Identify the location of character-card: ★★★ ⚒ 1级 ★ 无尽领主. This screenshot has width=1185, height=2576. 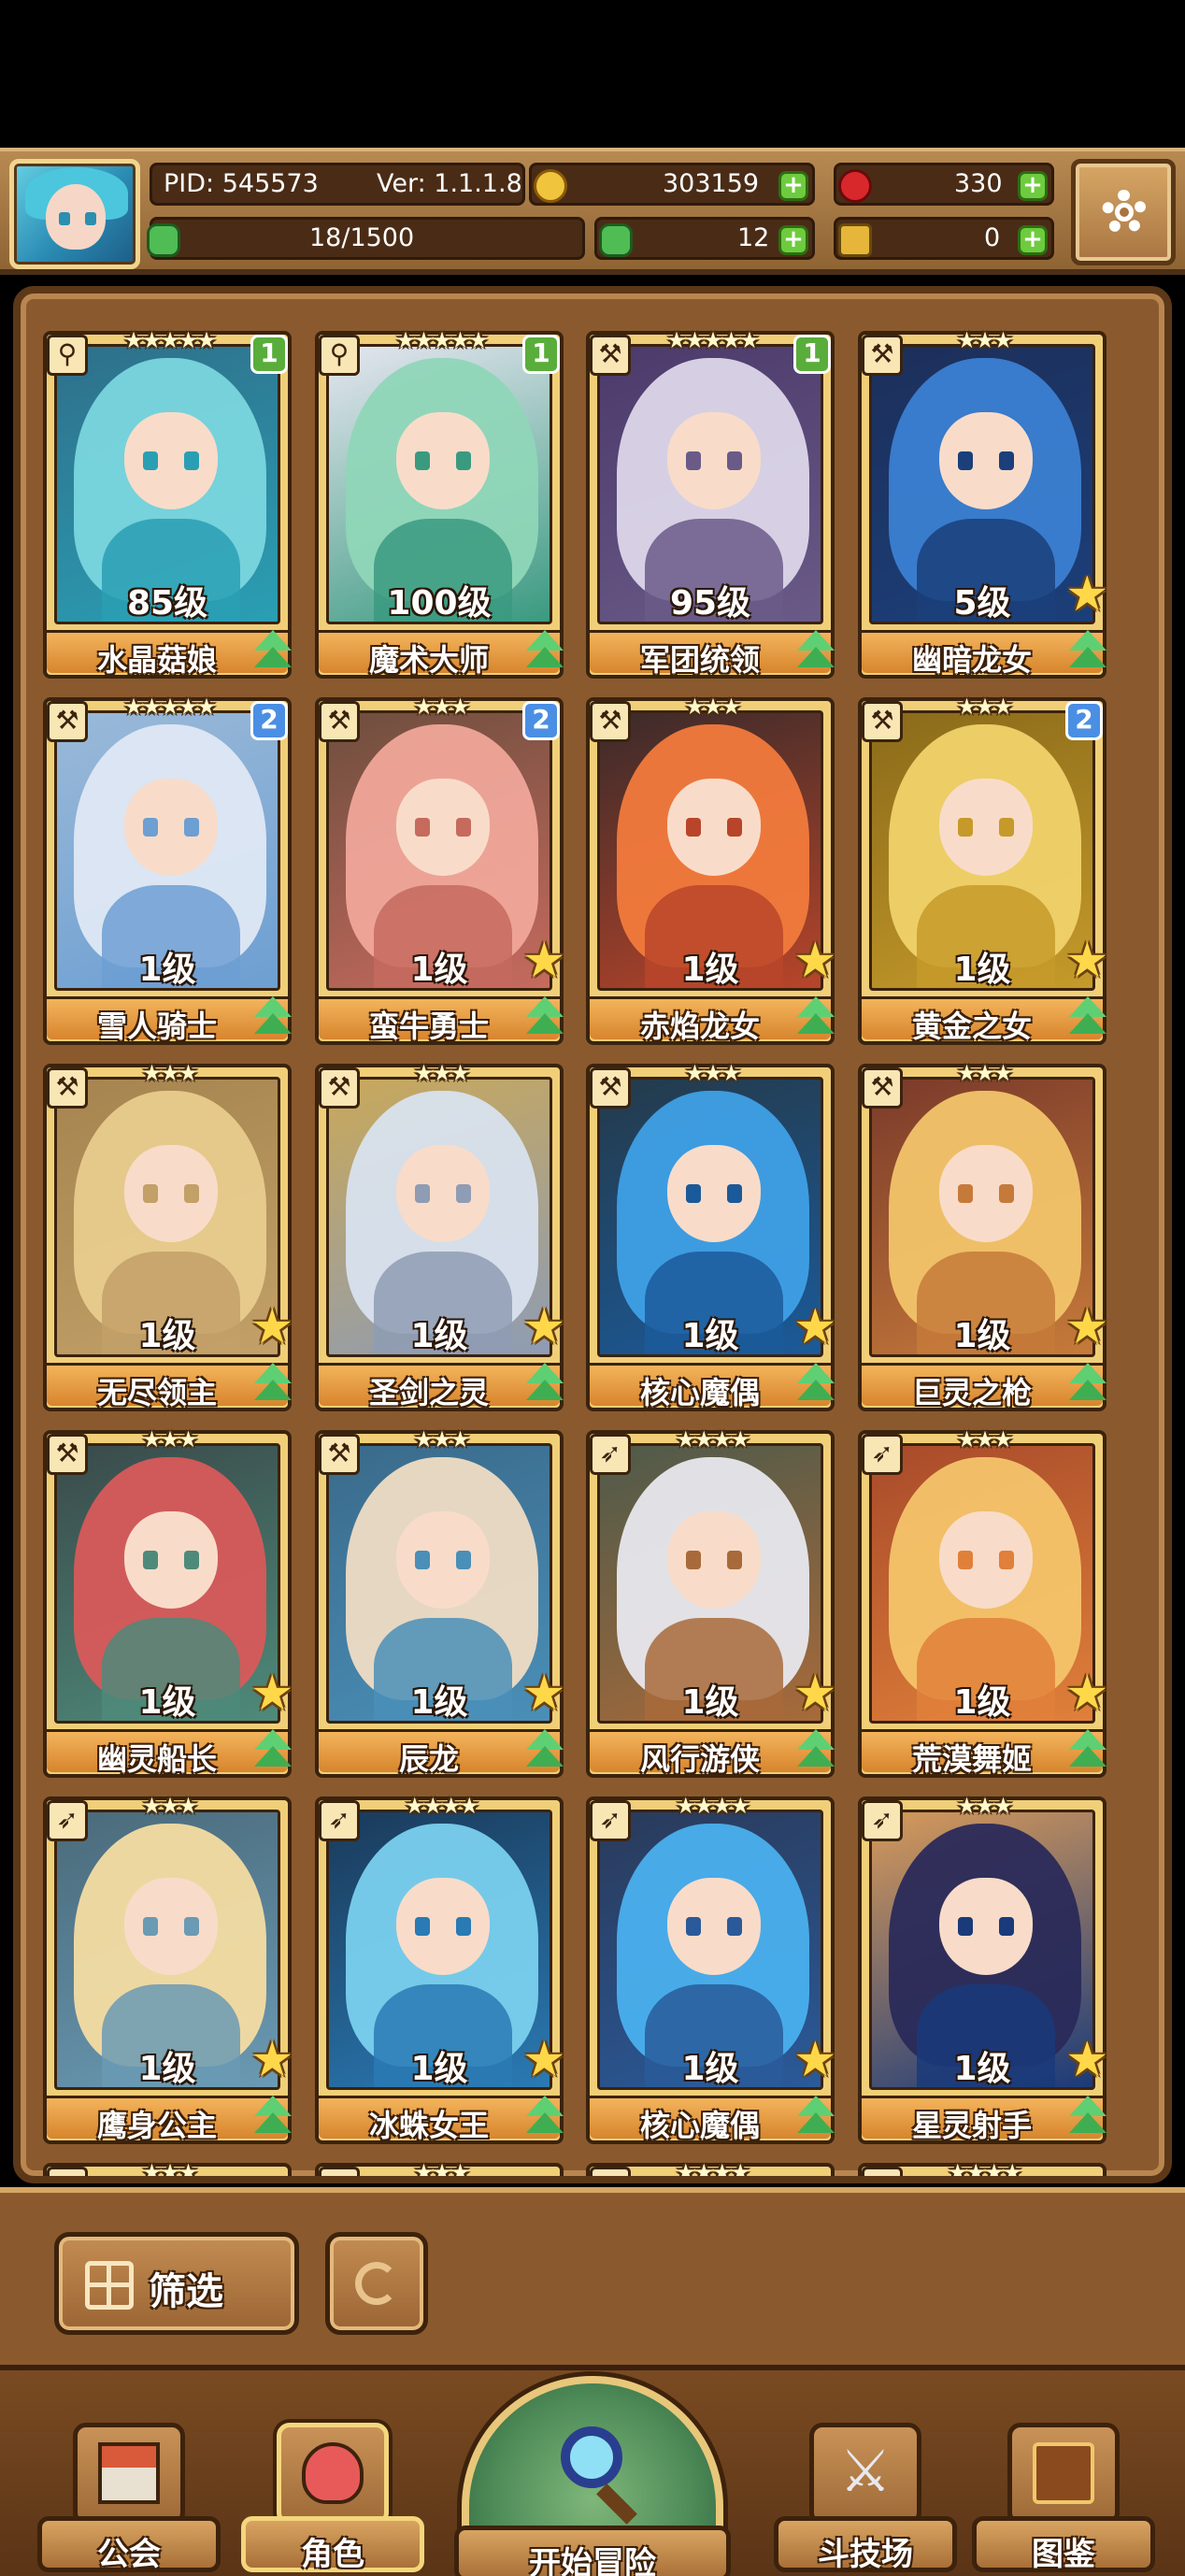
(169, 1235).